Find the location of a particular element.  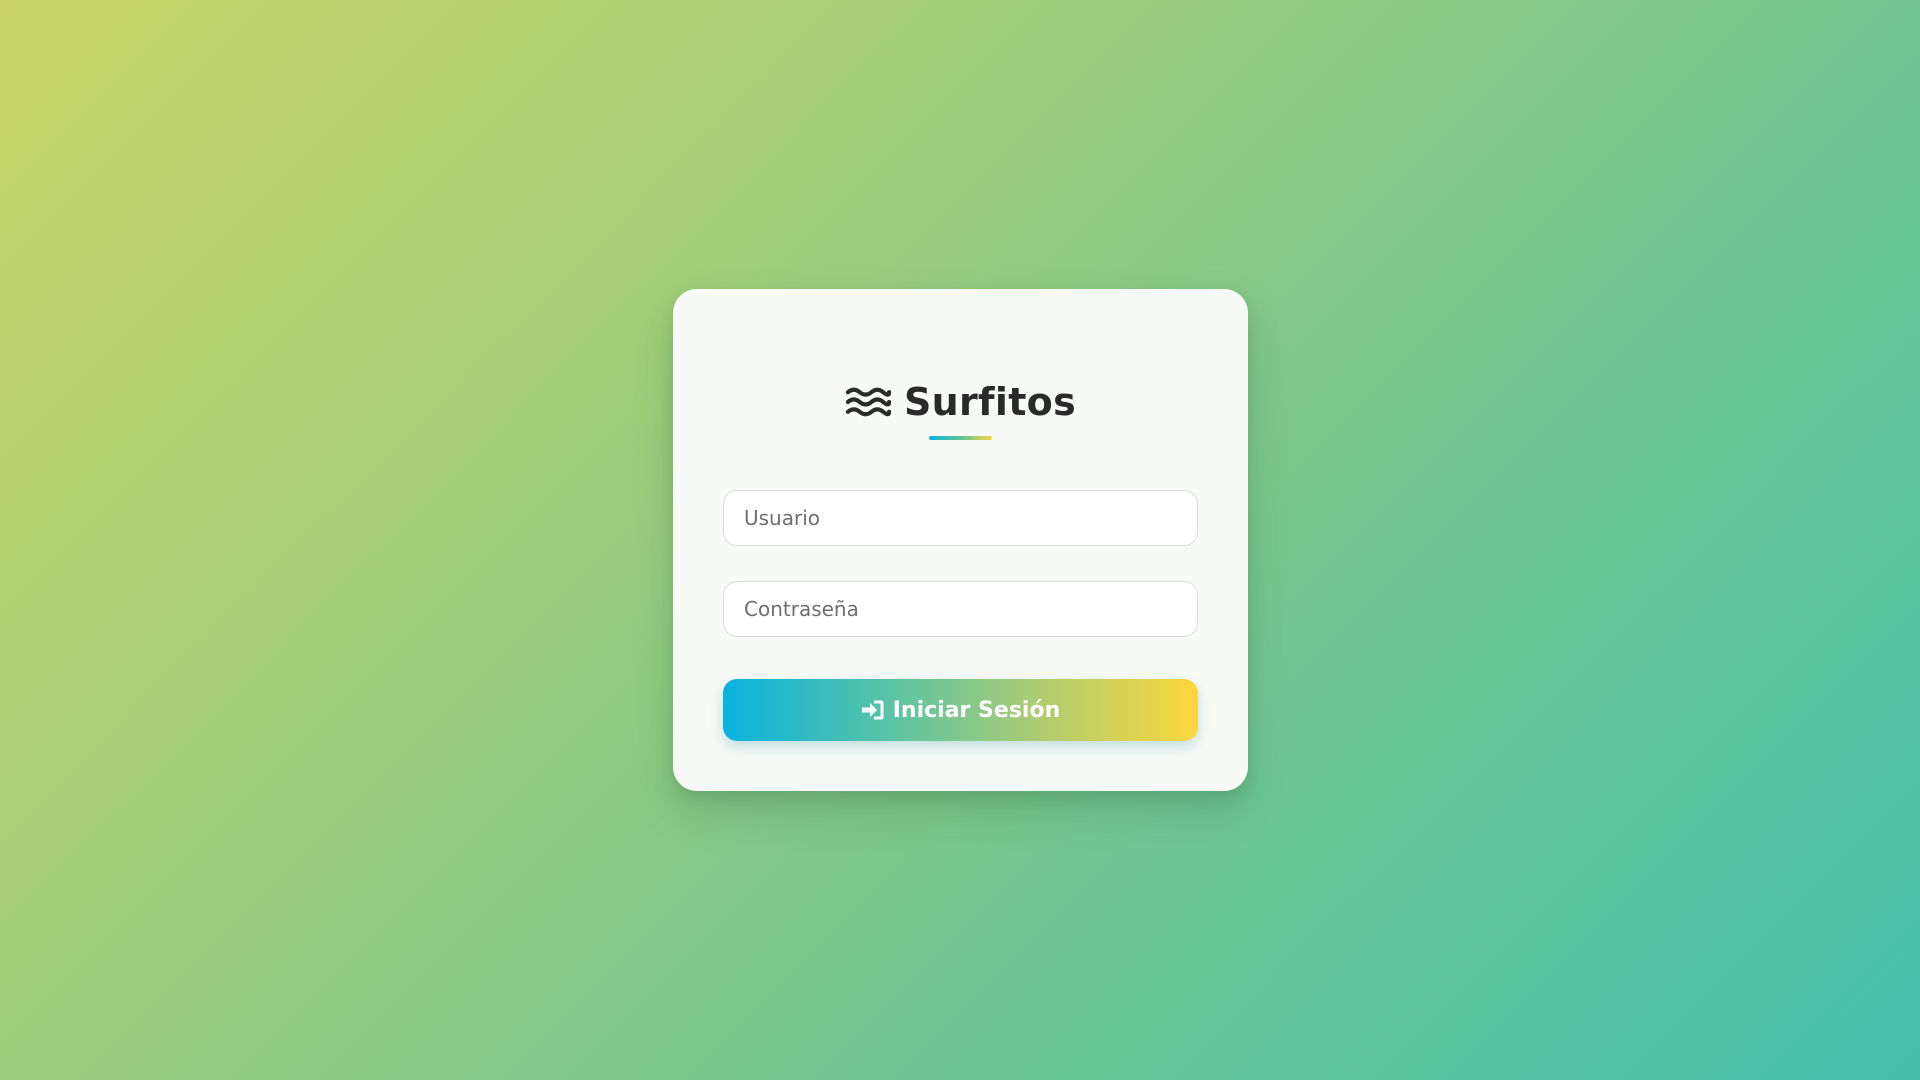

password-input is located at coordinates (960, 609).